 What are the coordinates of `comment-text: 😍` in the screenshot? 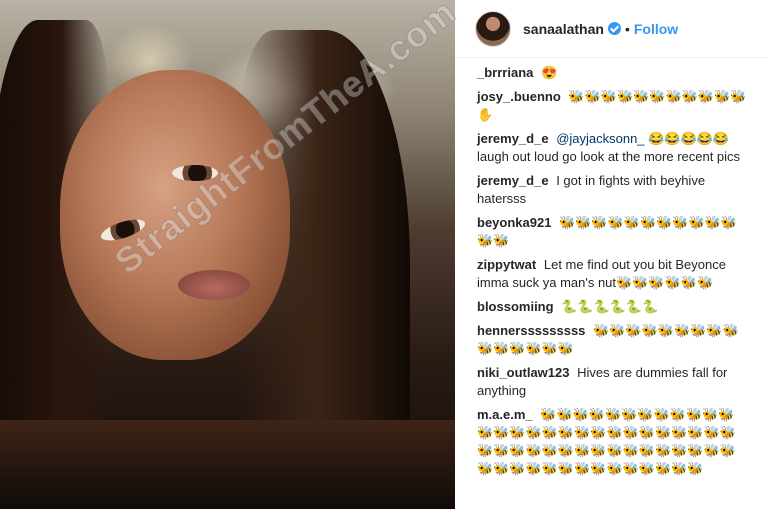 It's located at (549, 72).